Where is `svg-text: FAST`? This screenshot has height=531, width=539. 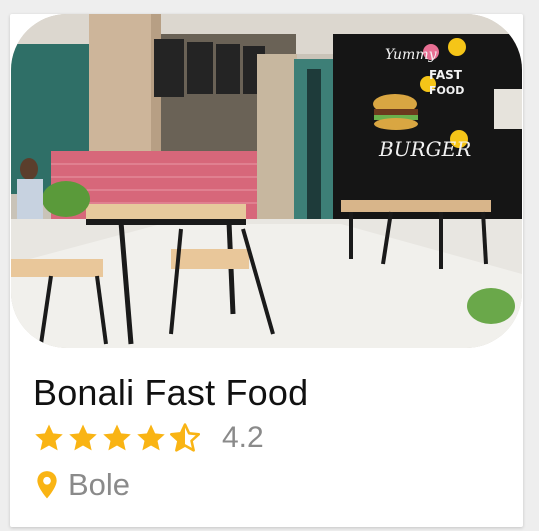 svg-text: FAST is located at coordinates (446, 75).